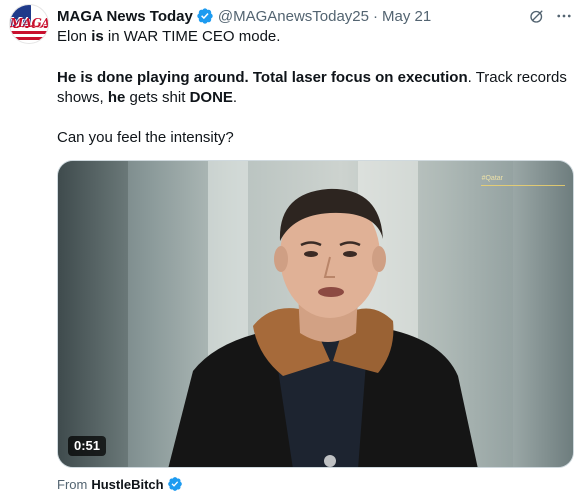  Describe the element at coordinates (406, 16) in the screenshot. I see `tweet-date: May 21` at that location.